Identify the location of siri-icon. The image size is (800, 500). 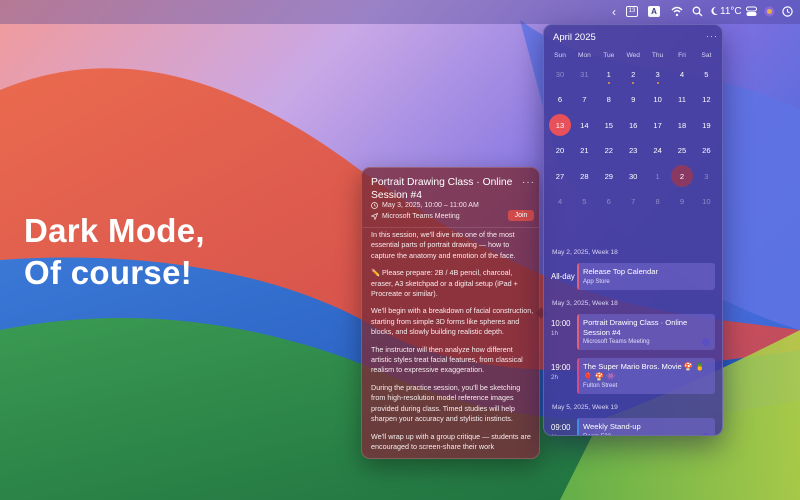
(769, 11).